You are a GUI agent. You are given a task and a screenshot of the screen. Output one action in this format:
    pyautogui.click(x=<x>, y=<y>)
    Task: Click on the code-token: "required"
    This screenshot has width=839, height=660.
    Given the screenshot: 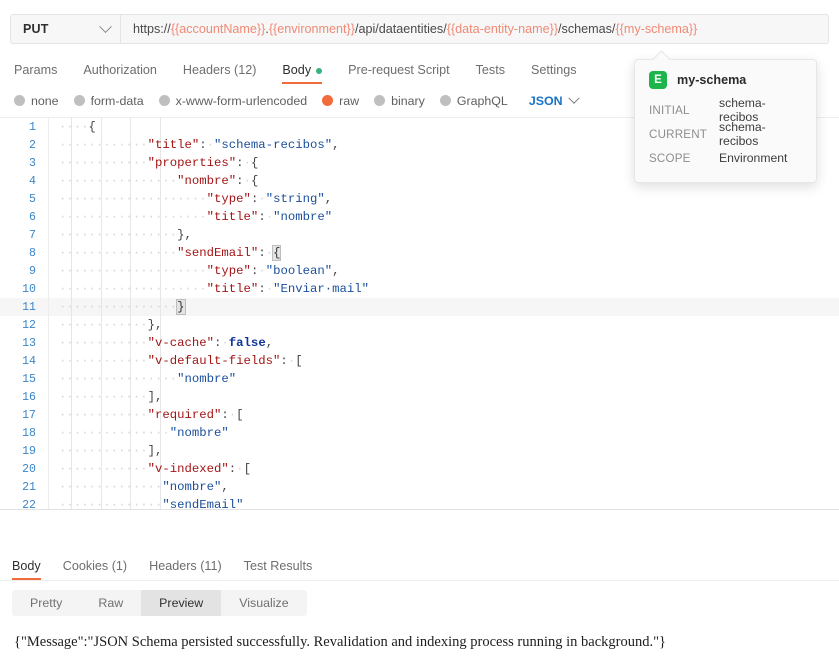 What is the action you would take?
    pyautogui.click(x=184, y=415)
    